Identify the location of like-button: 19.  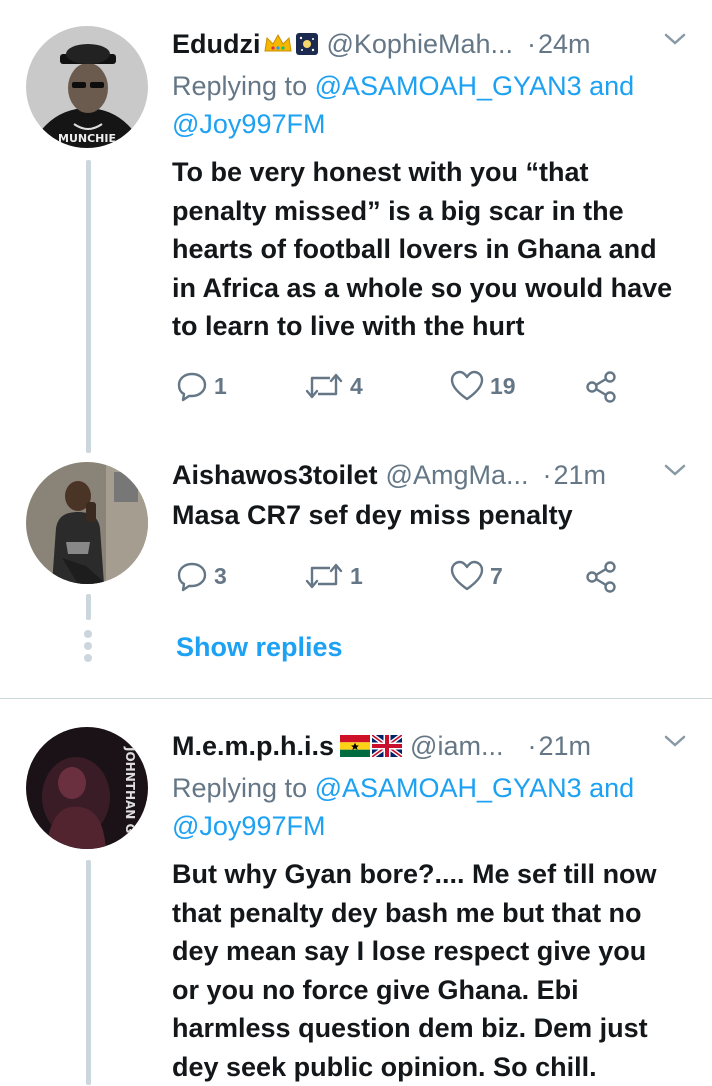
(483, 386).